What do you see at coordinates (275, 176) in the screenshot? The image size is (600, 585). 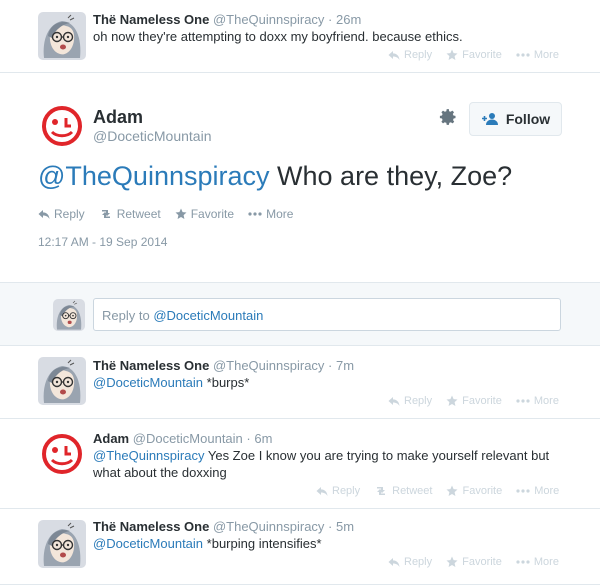 I see `main-tweet-text: @TheQuinnspiracy Who are they, Zoe?` at bounding box center [275, 176].